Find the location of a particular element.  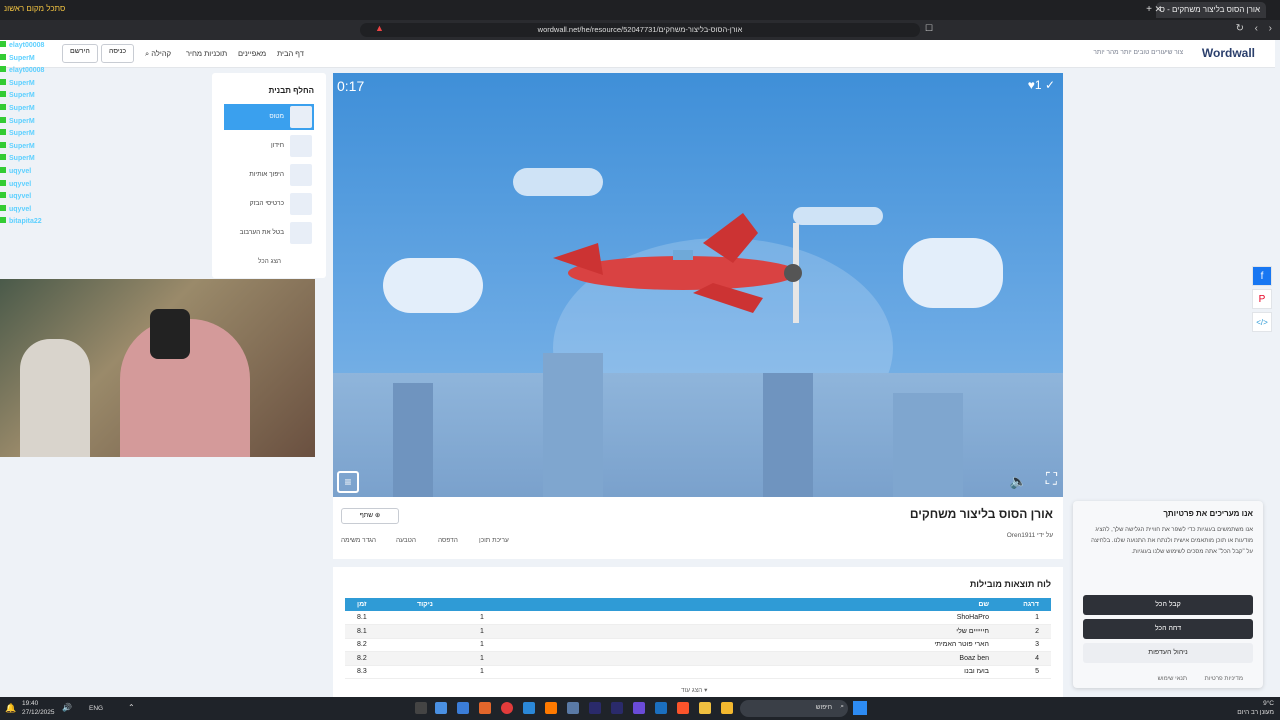

weather-desc: מעונן רב היום is located at coordinates (1255, 712).